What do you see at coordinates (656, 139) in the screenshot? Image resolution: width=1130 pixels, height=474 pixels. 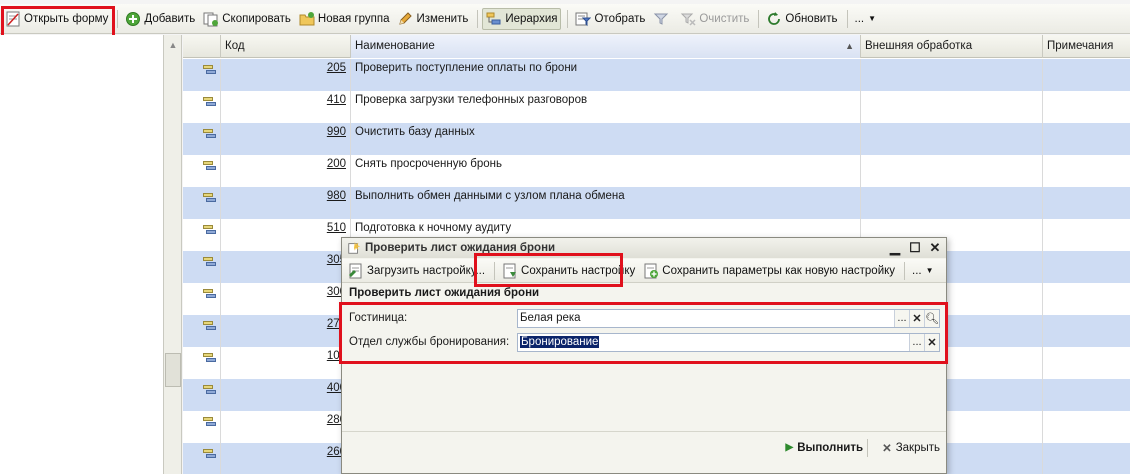 I see `table-row: 990 Очистить базу данных` at bounding box center [656, 139].